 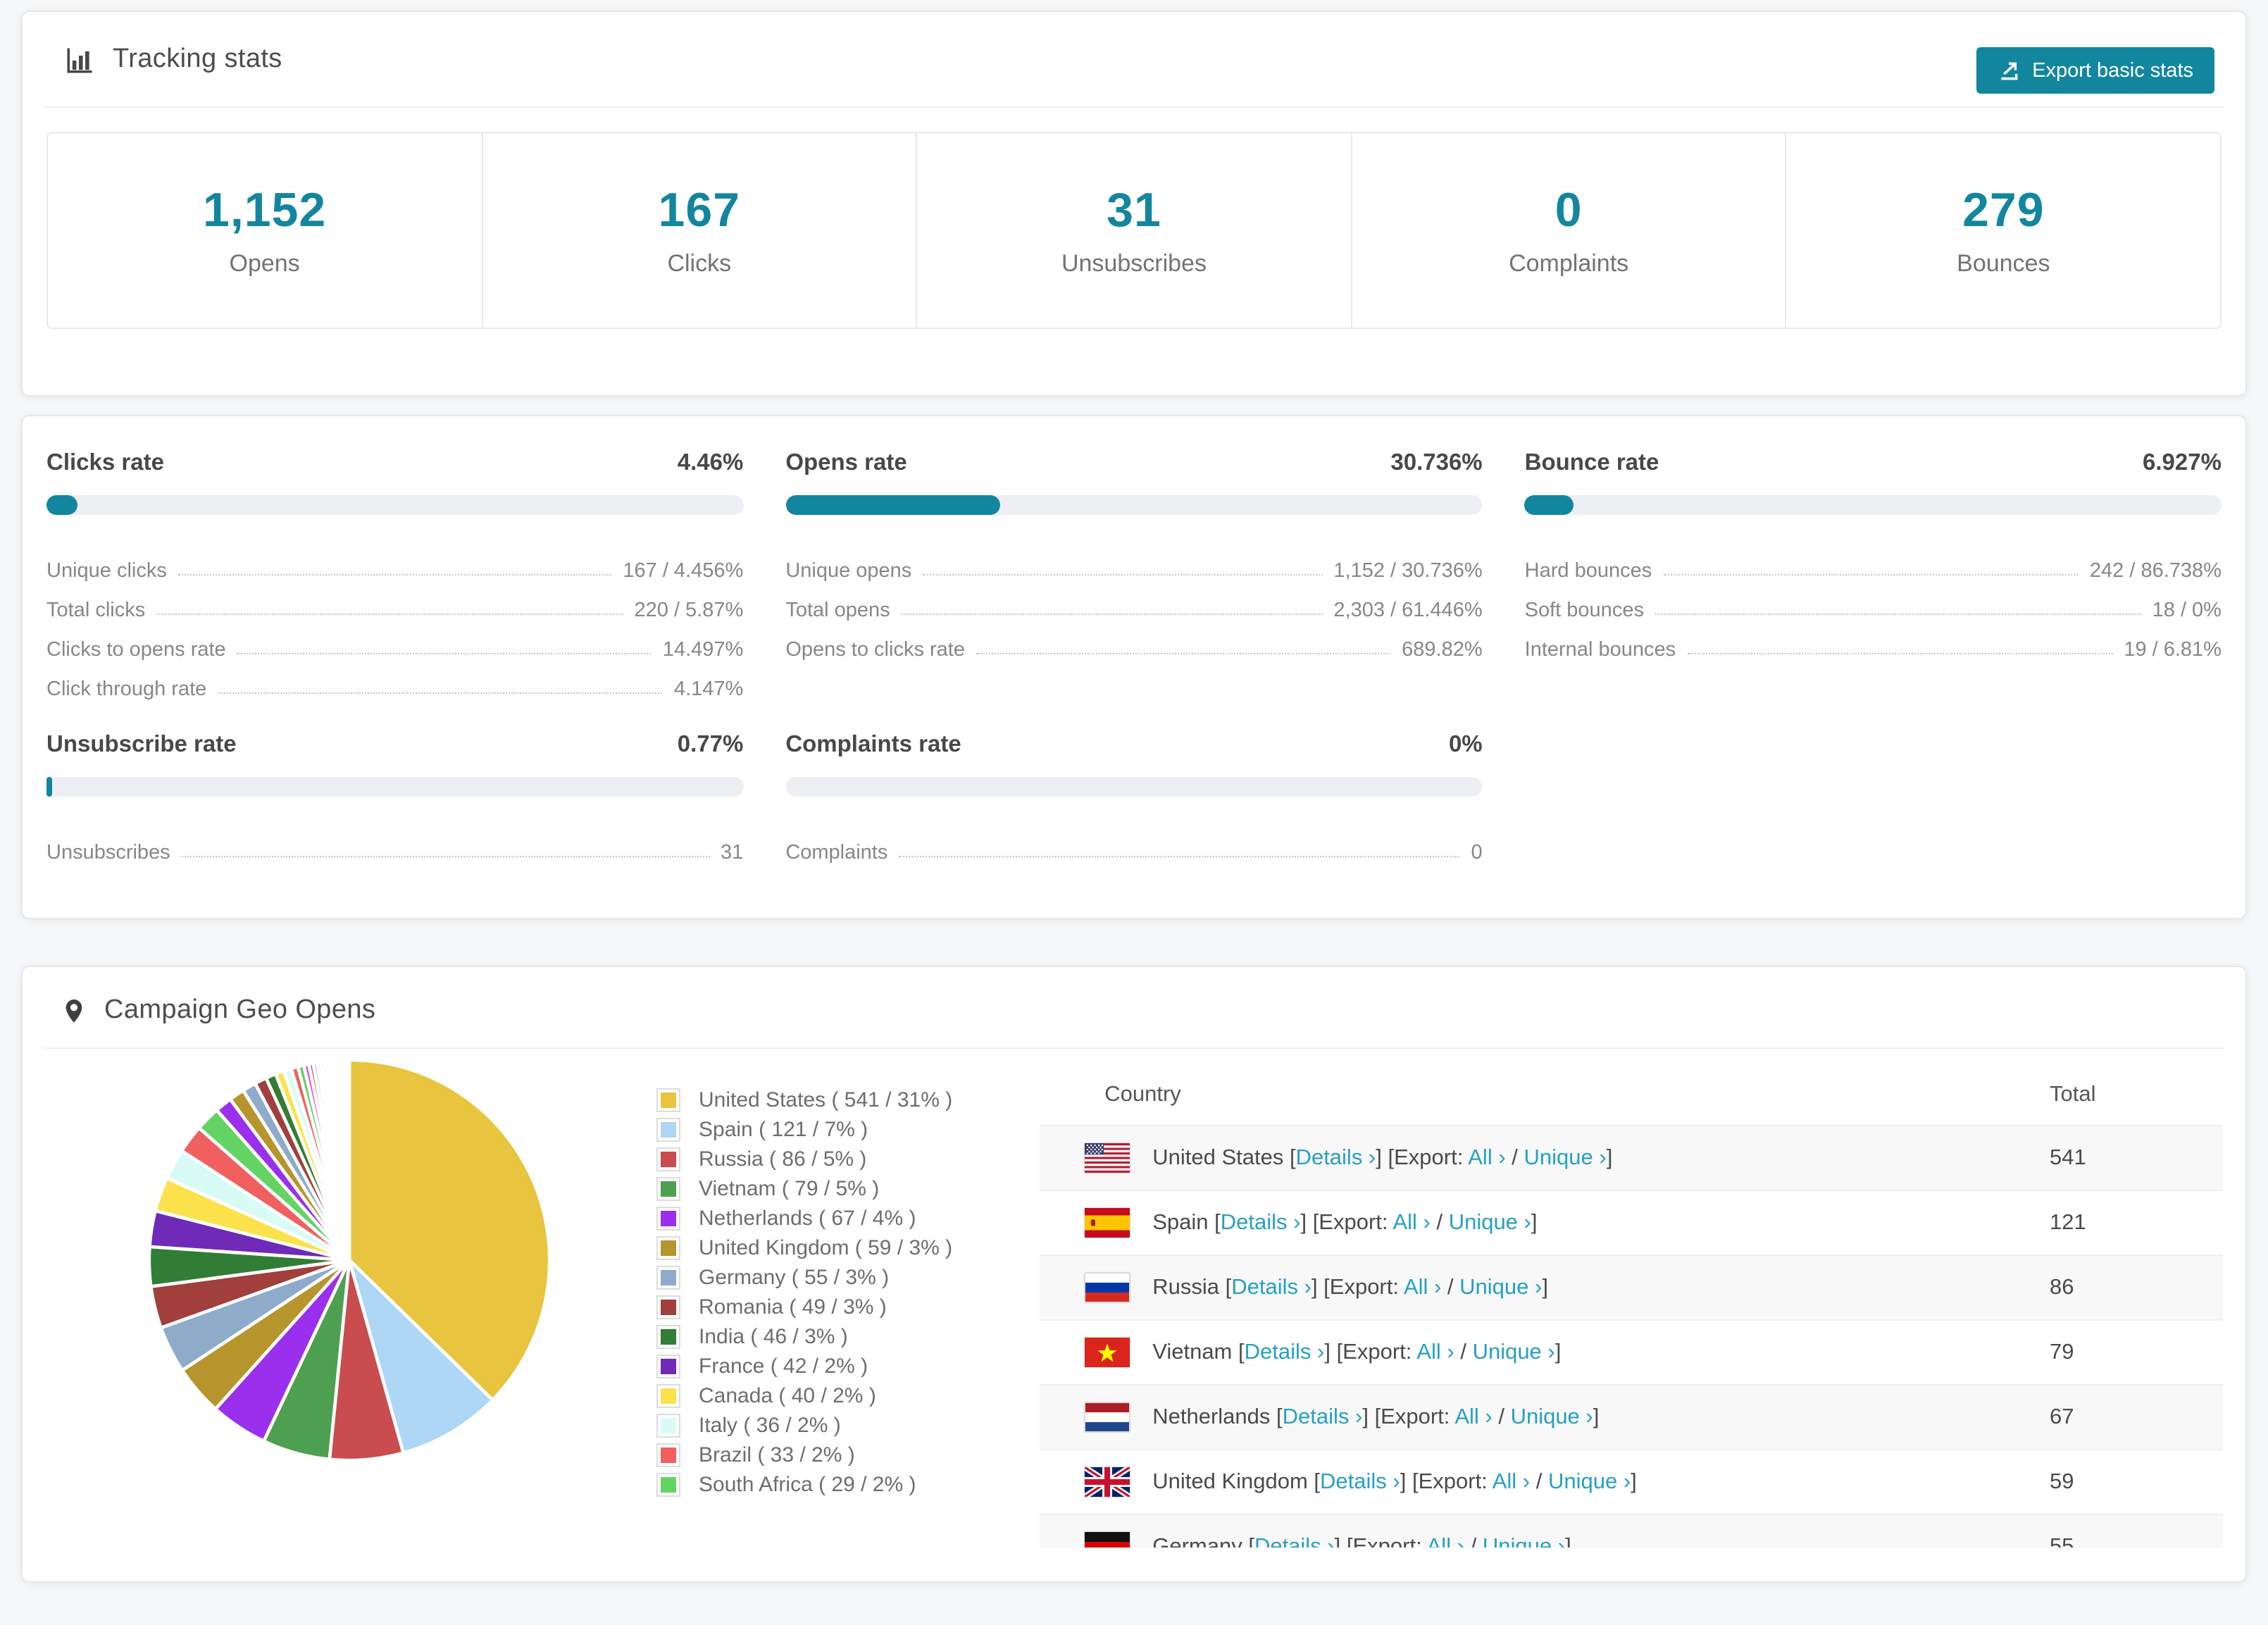 What do you see at coordinates (1466, 745) in the screenshot?
I see `rate-value: 0%` at bounding box center [1466, 745].